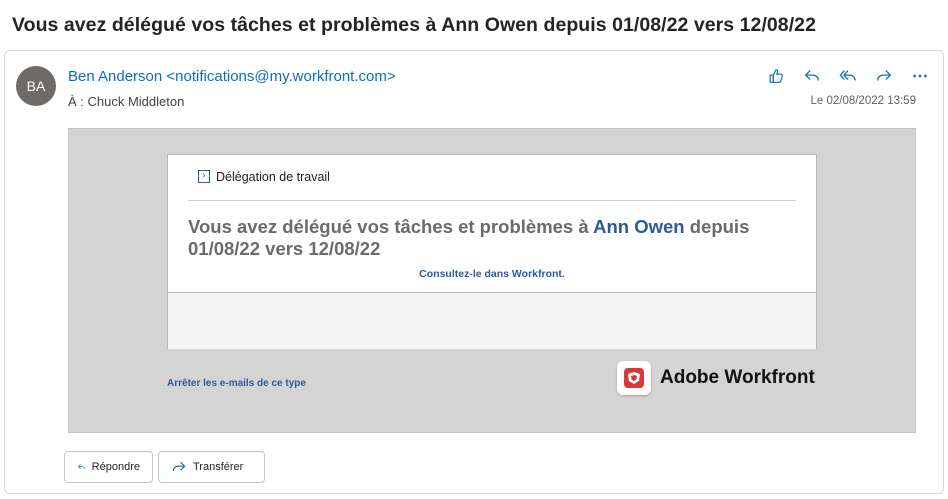 This screenshot has height=499, width=948. What do you see at coordinates (492, 320) in the screenshot?
I see `panel-footer` at bounding box center [492, 320].